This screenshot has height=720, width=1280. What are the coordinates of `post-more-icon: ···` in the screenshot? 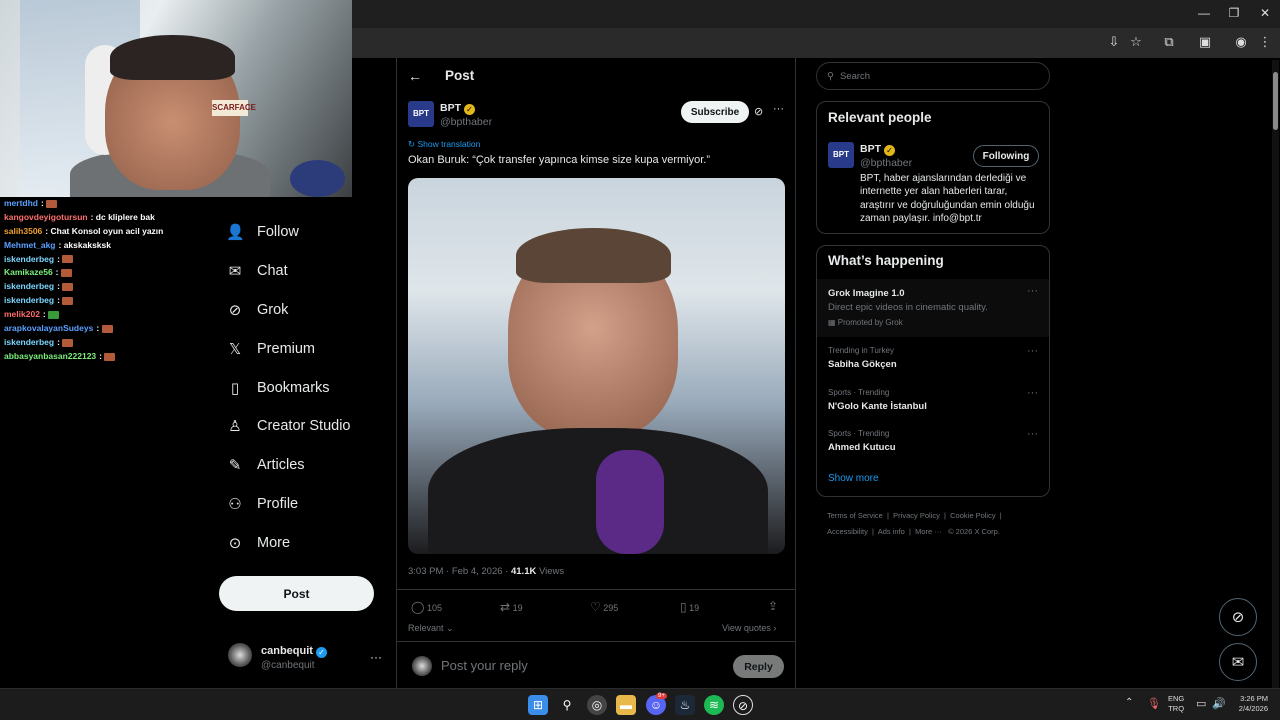 It's located at (778, 109).